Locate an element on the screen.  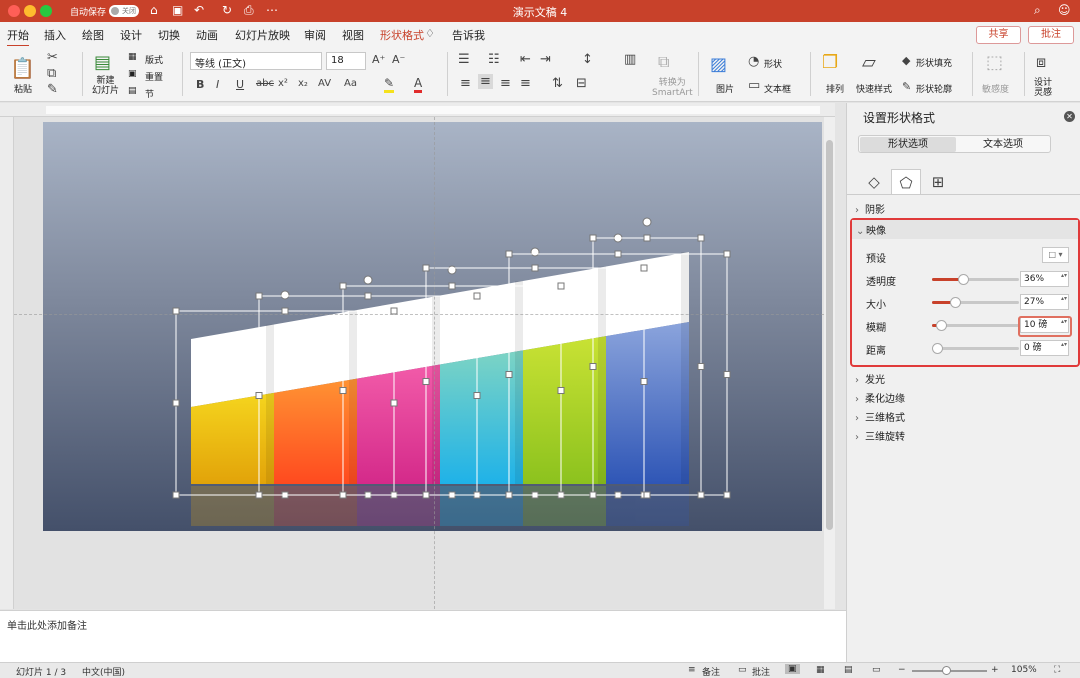
copy-icon: ⧉ is located at coordinates (51, 73).